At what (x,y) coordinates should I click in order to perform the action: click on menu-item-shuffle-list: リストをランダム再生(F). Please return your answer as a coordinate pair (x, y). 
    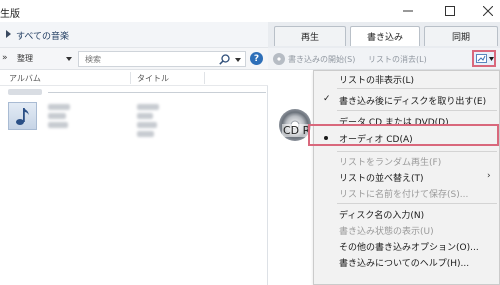
    Looking at the image, I should click on (406, 161).